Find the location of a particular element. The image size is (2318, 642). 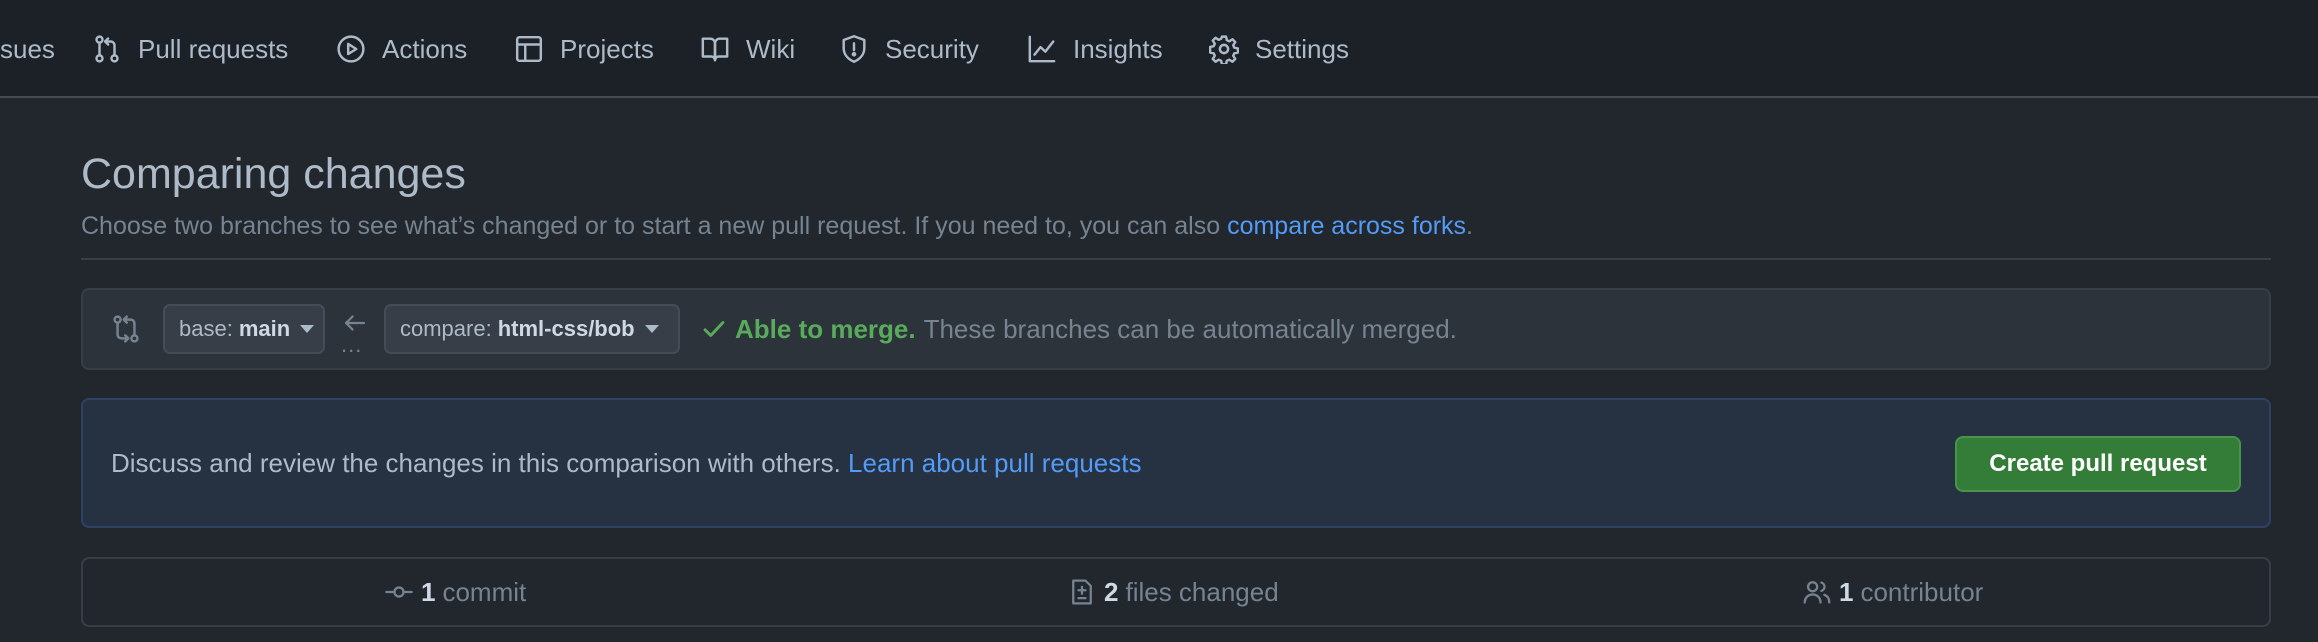

git-compare-icon is located at coordinates (126, 329).